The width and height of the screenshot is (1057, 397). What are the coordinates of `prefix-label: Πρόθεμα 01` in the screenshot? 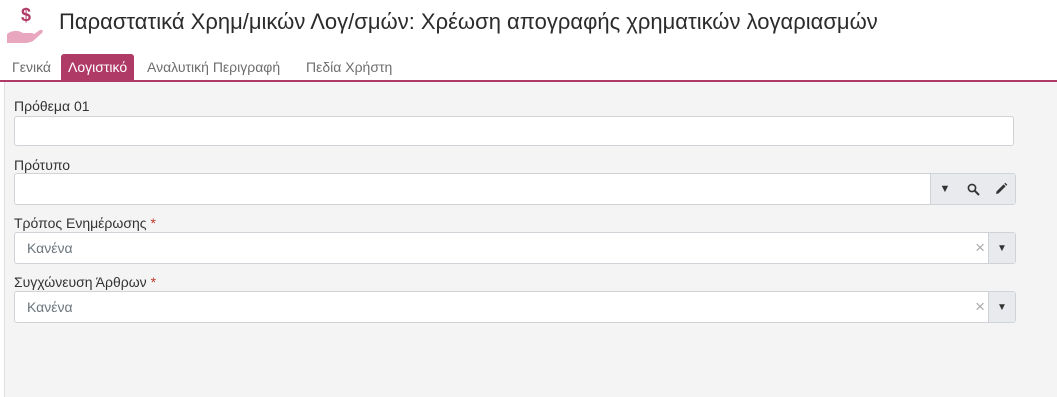 It's located at (52, 106).